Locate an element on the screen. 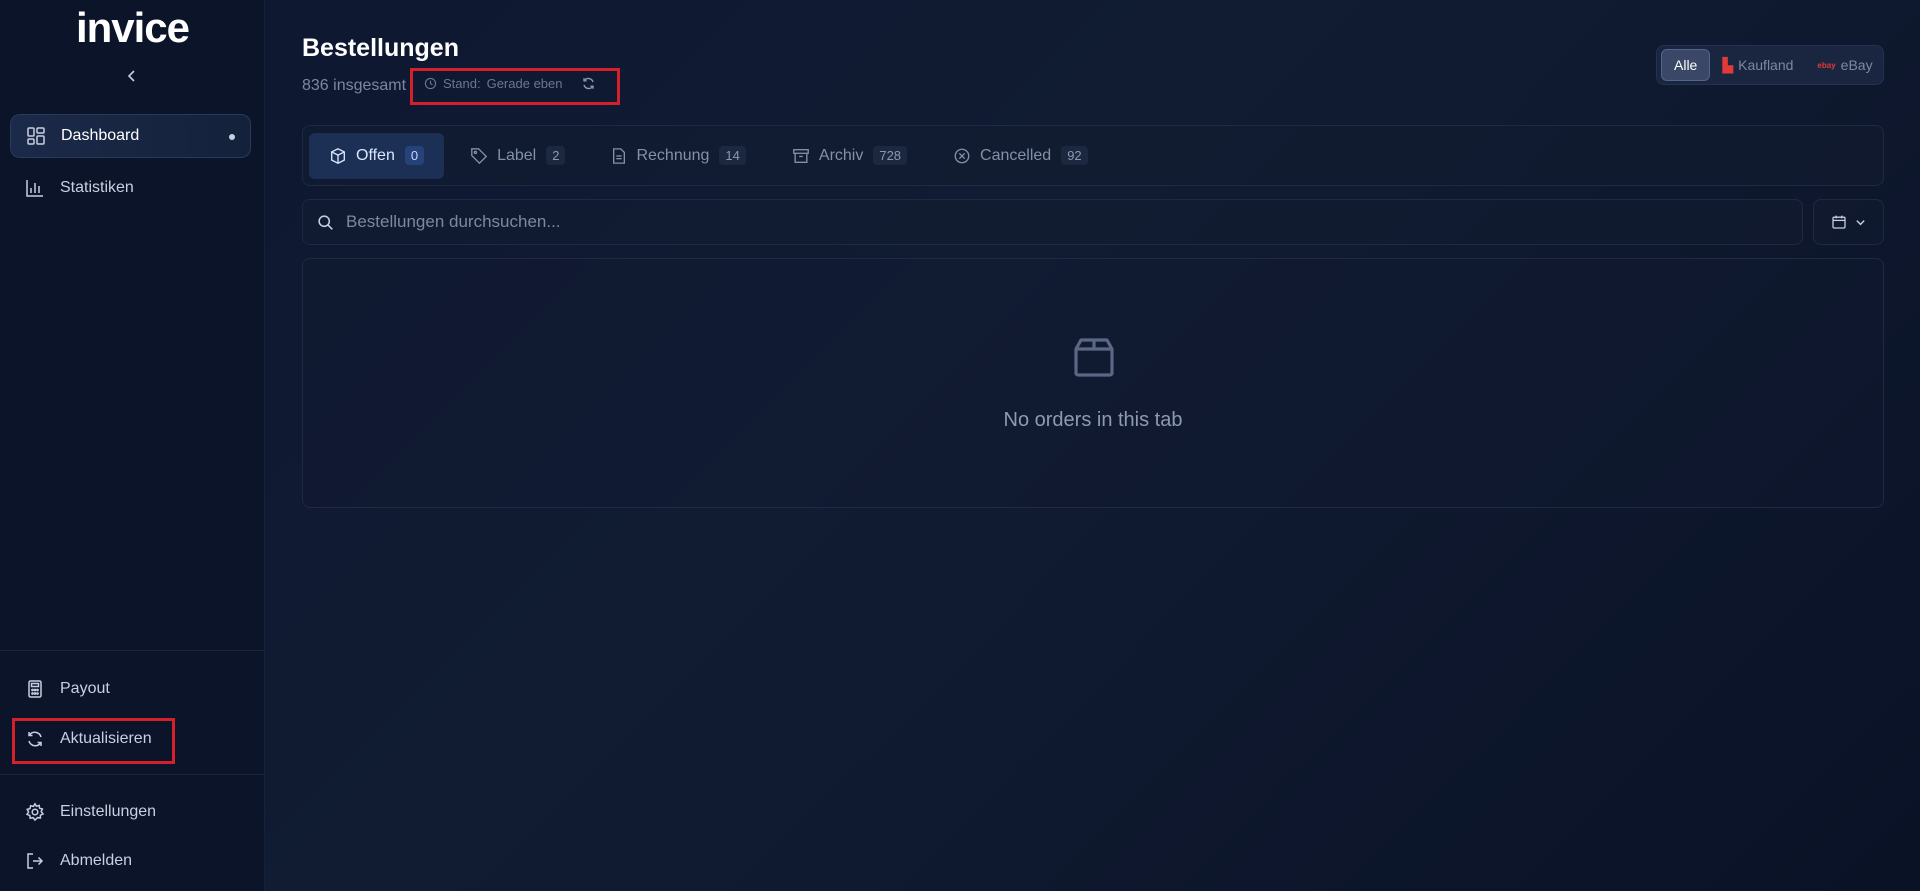 This screenshot has width=1920, height=891. tab-count-badge: 92 is located at coordinates (1074, 155).